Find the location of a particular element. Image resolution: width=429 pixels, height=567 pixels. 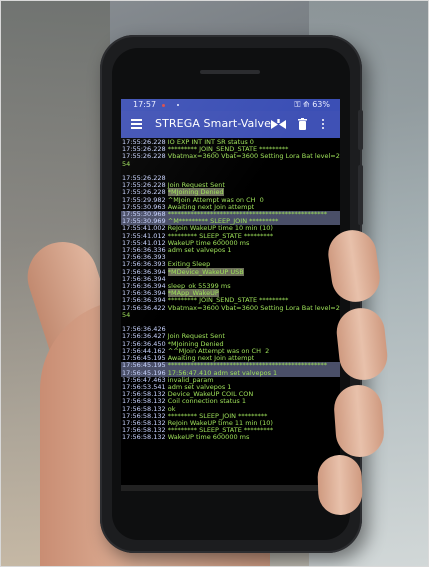

app-bar: STREGA Smart-Valve is located at coordinates (230, 124).